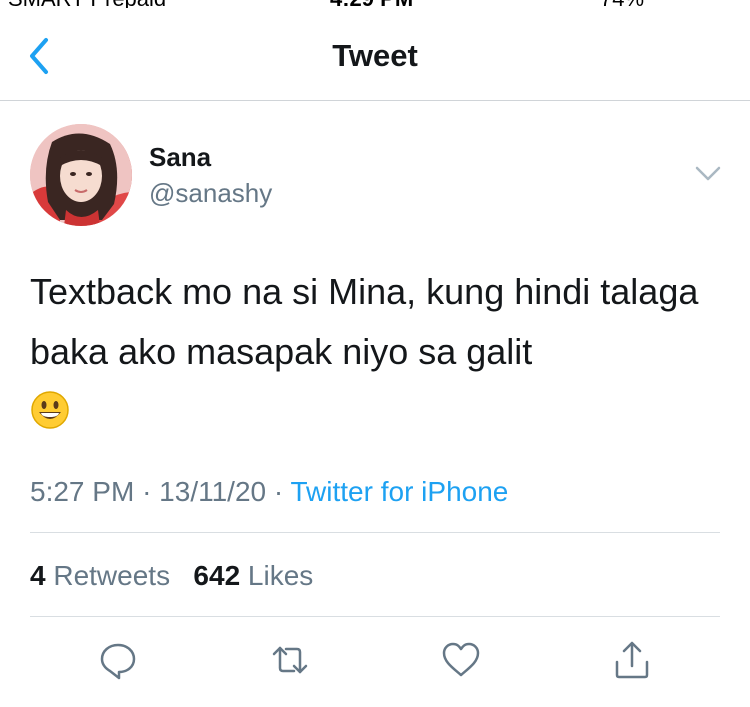 This screenshot has width=750, height=707. I want to click on likes-label: Likes, so click(280, 575).